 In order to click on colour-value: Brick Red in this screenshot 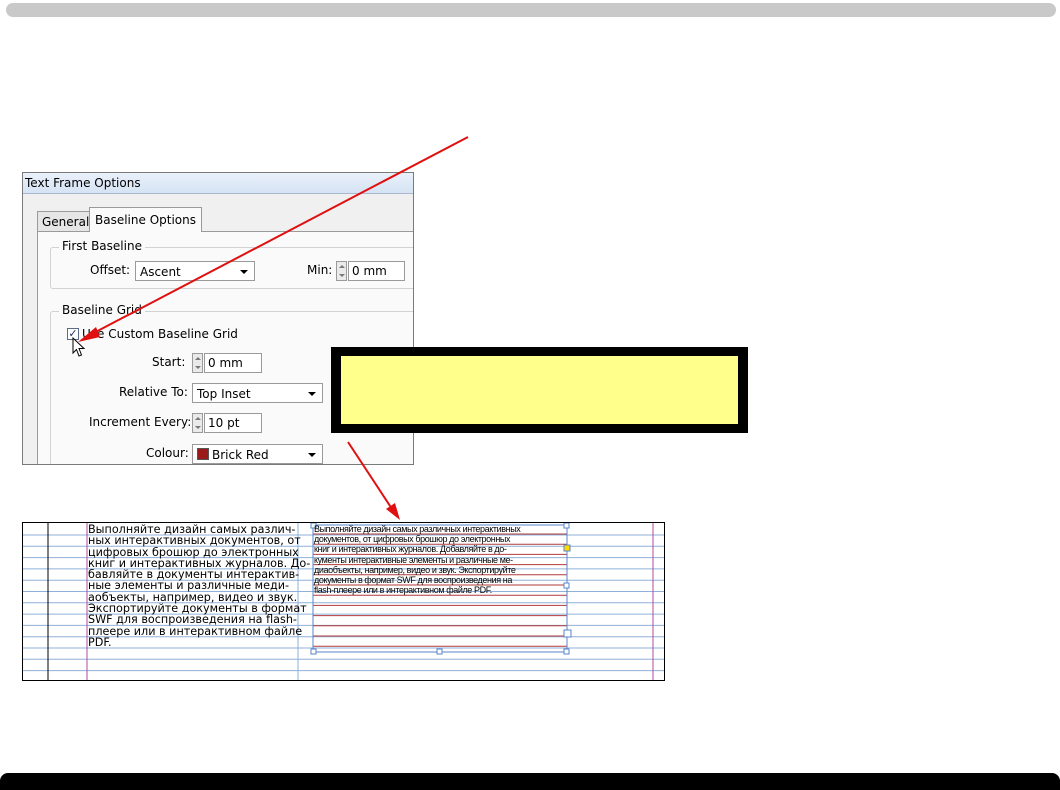, I will do `click(240, 455)`.